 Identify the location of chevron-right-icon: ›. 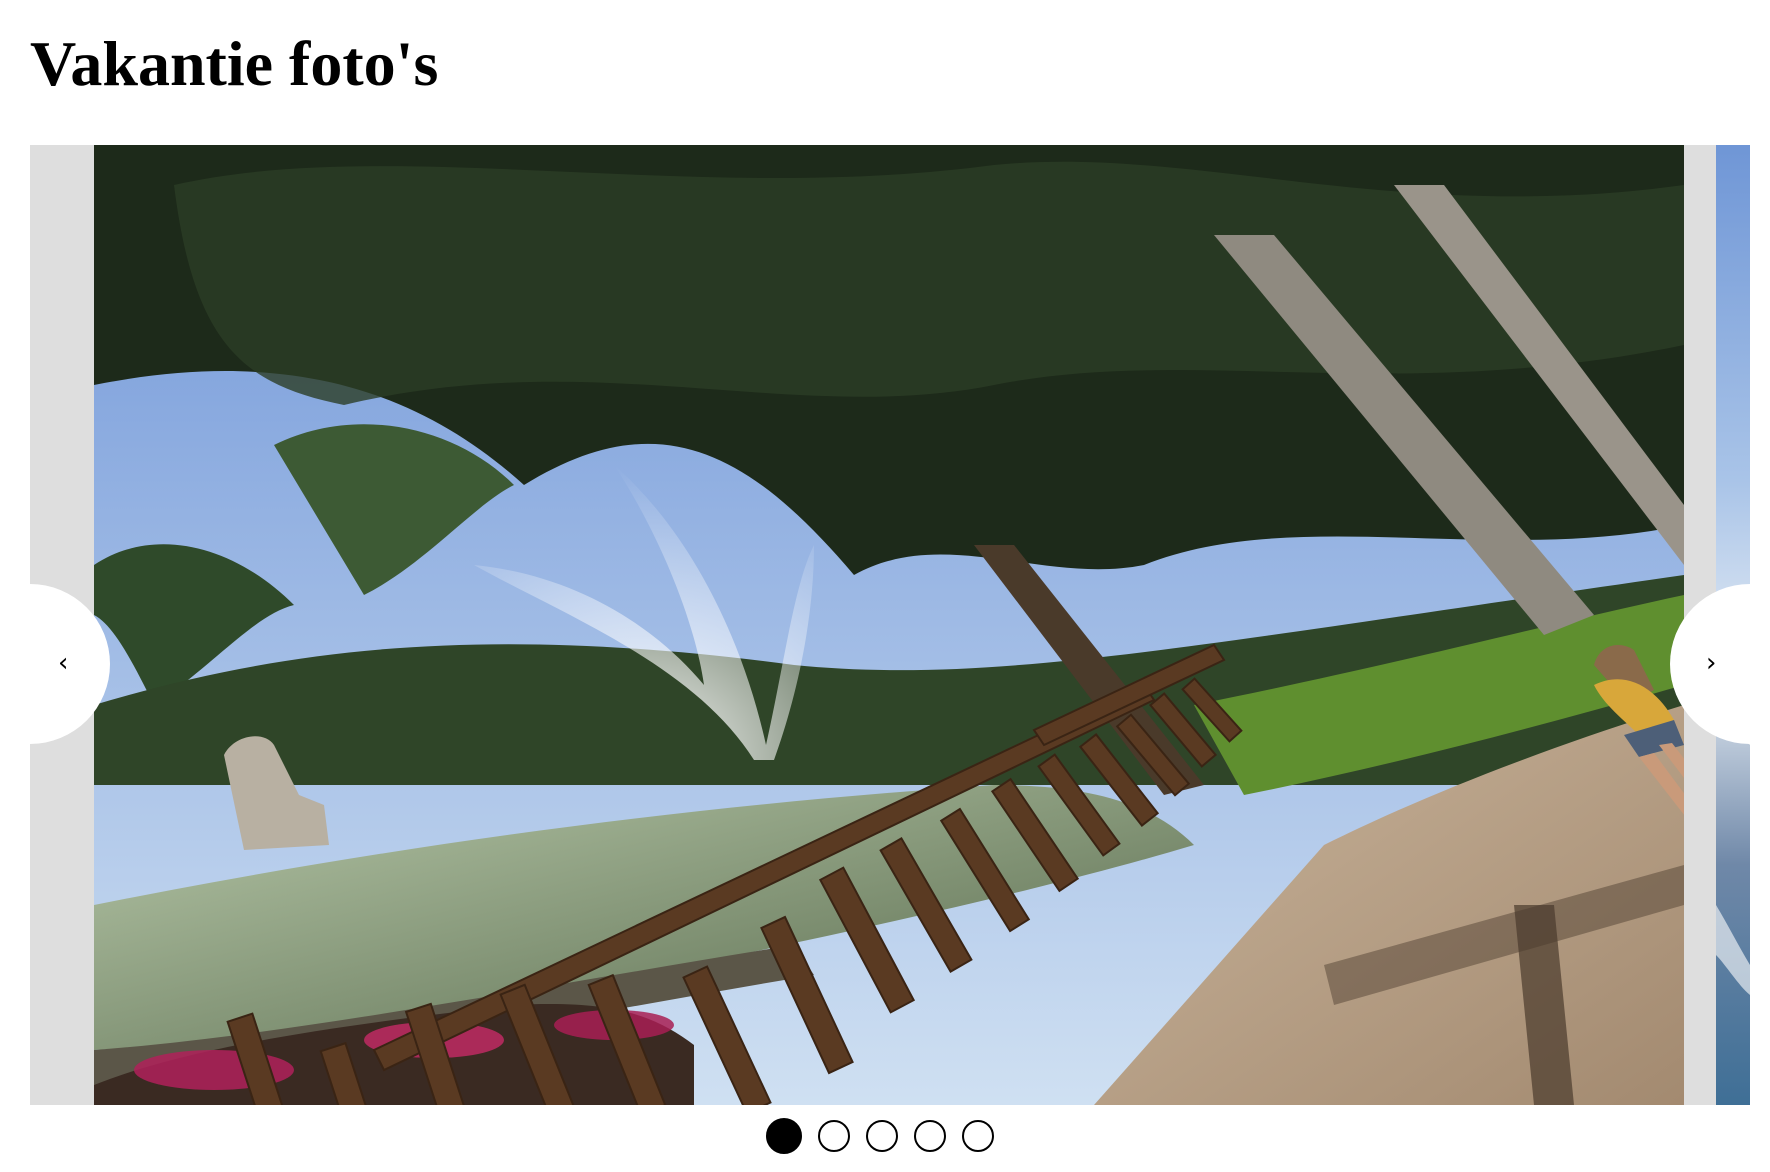
(1711, 663).